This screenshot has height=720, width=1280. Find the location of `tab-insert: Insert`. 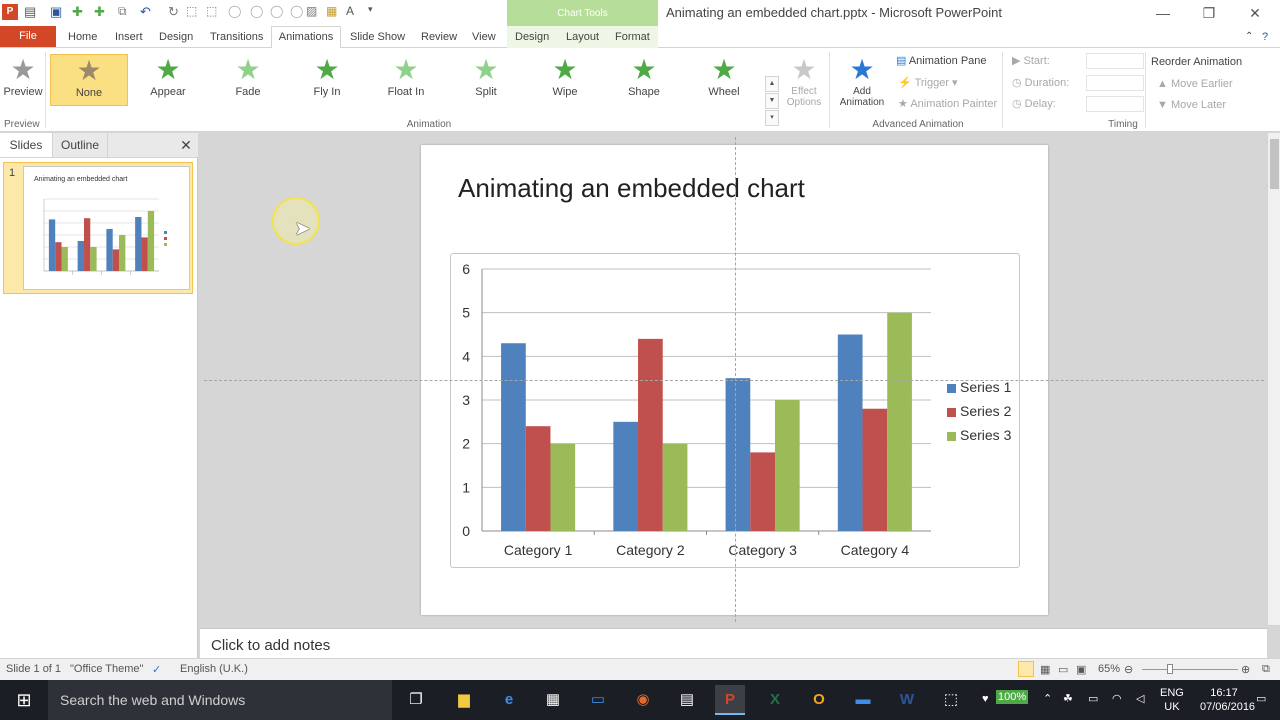

tab-insert: Insert is located at coordinates (129, 38).